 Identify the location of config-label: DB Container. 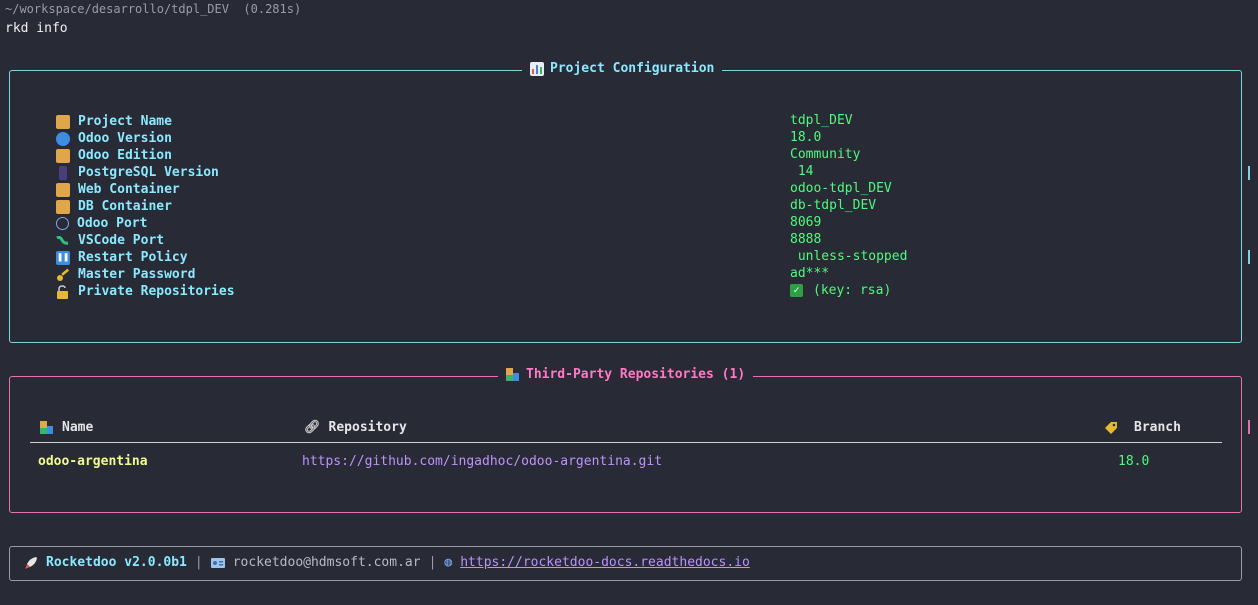
(125, 206).